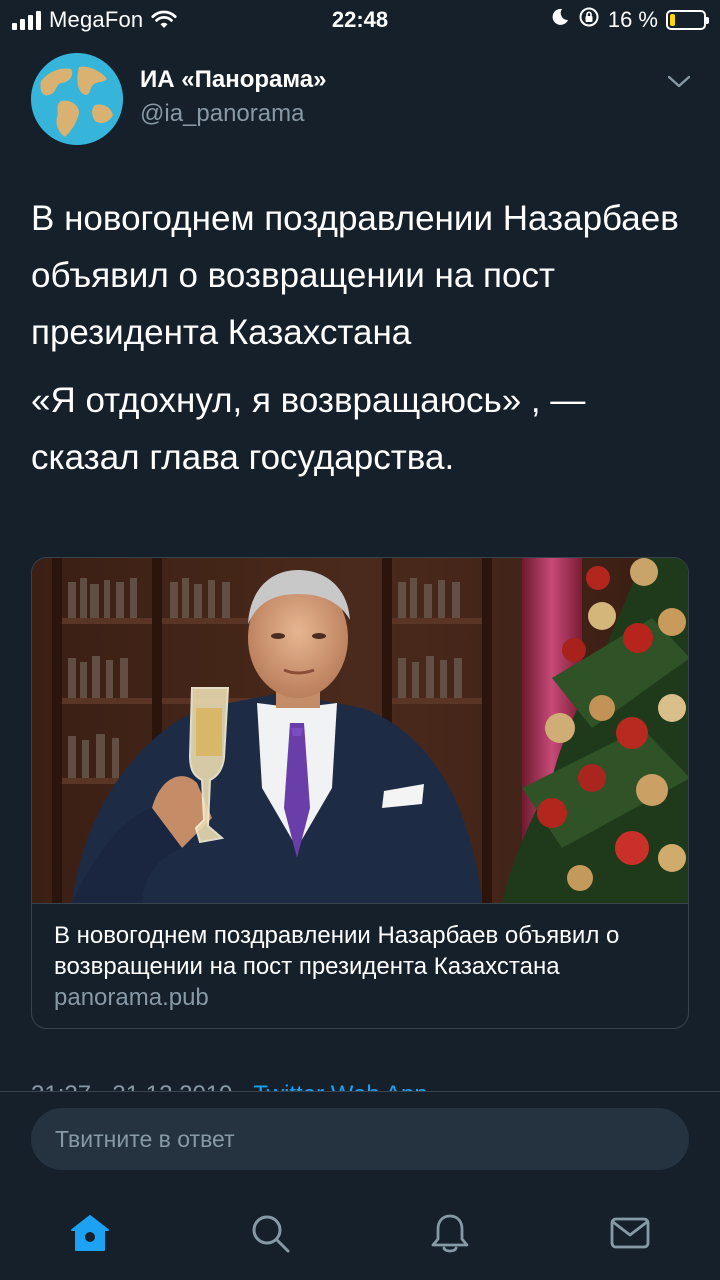  Describe the element at coordinates (270, 1233) in the screenshot. I see `search-icon` at that location.